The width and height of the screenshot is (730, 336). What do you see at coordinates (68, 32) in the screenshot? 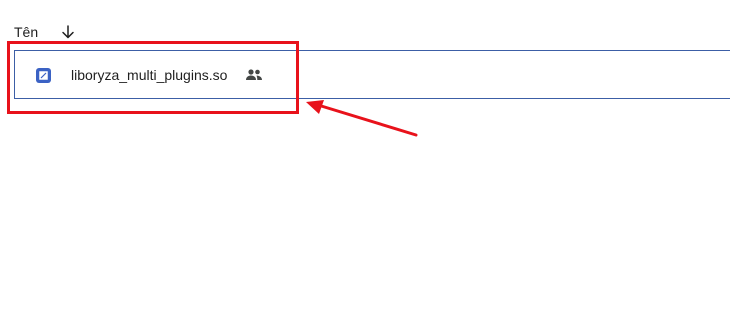
I see `sort-arrow-down-icon` at bounding box center [68, 32].